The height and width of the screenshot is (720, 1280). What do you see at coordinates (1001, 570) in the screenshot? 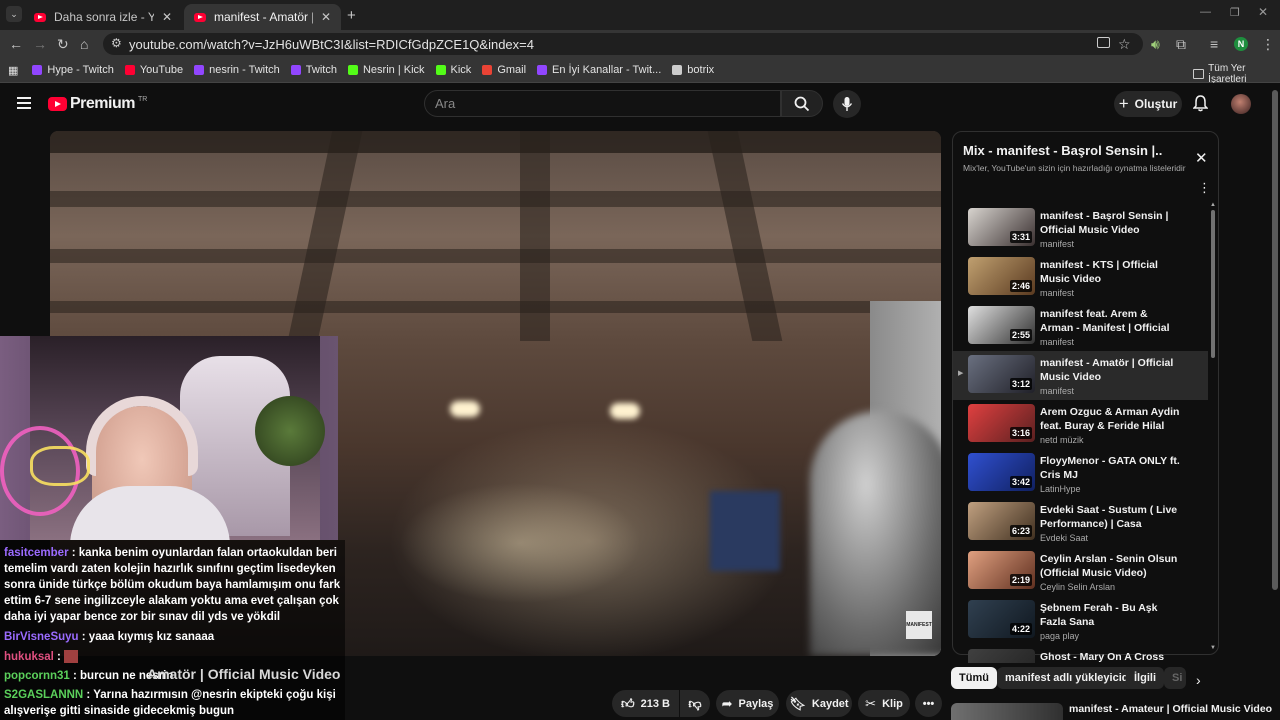
I see `video-thumbnail: 2:19` at bounding box center [1001, 570].